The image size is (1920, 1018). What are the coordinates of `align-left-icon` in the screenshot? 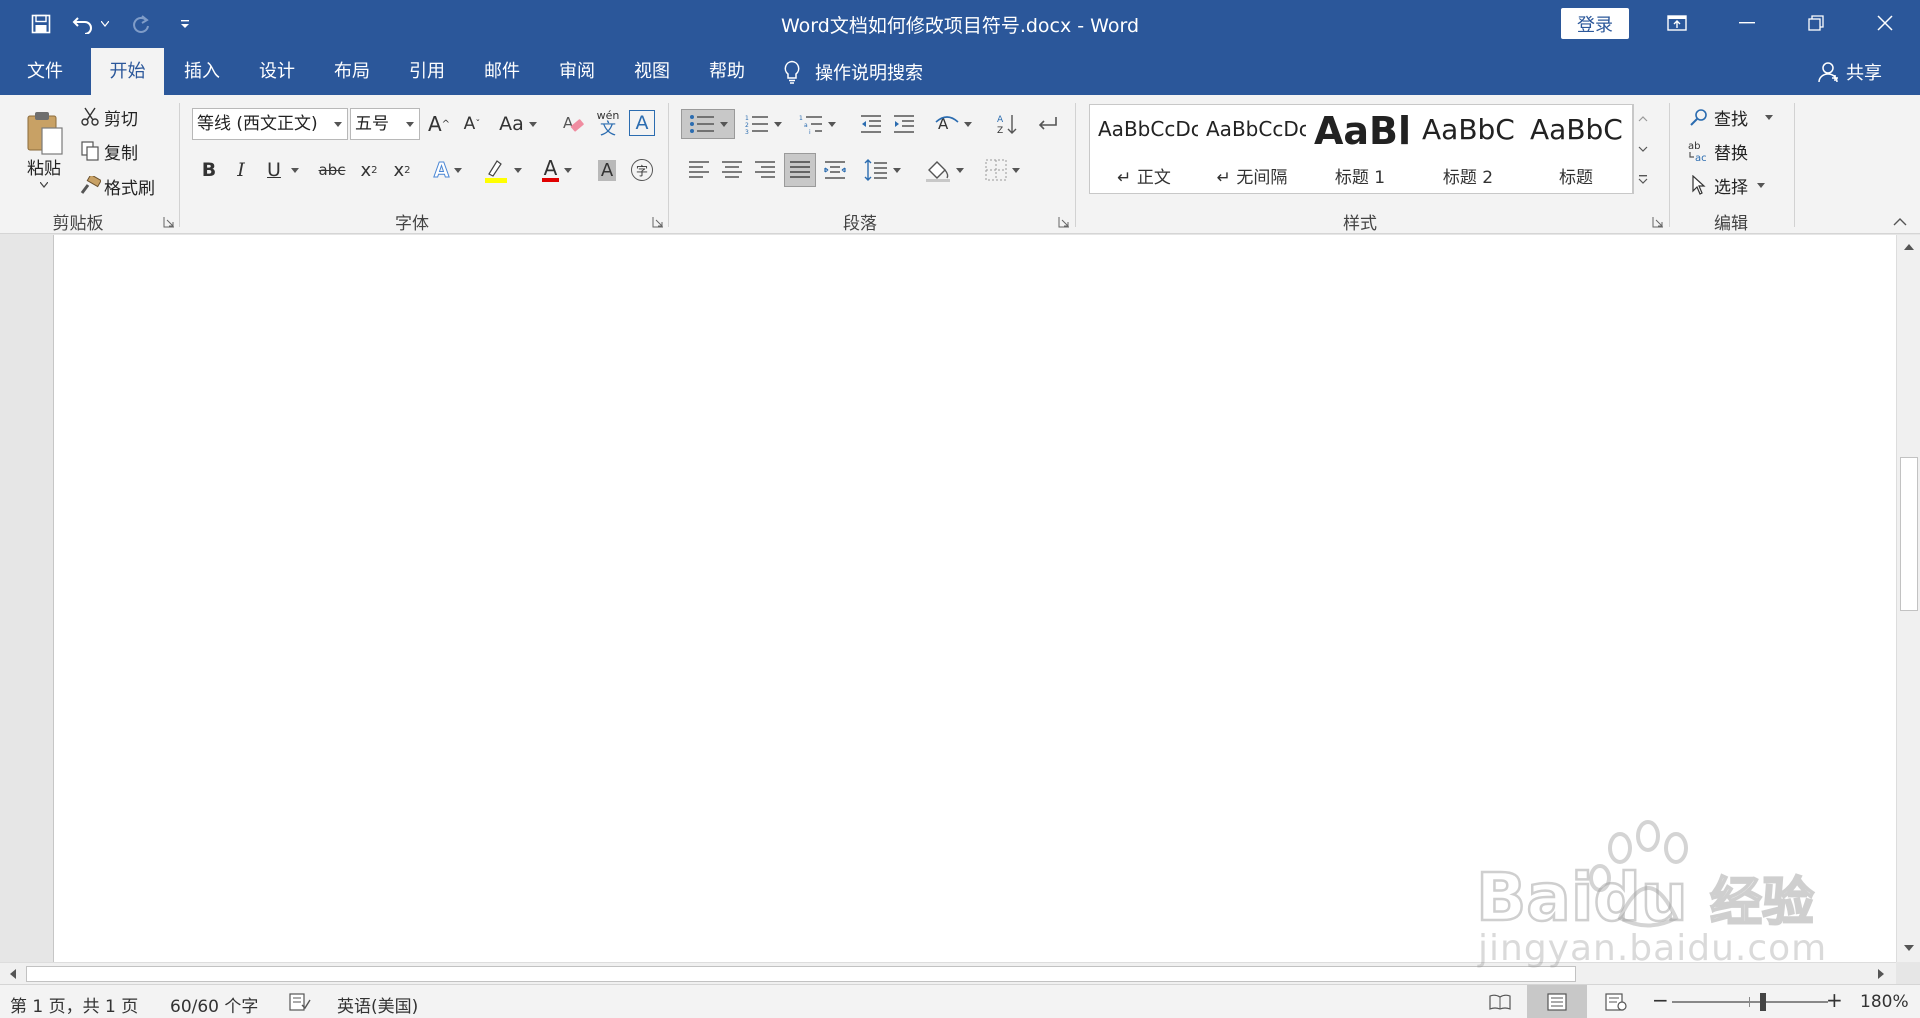 It's located at (699, 170).